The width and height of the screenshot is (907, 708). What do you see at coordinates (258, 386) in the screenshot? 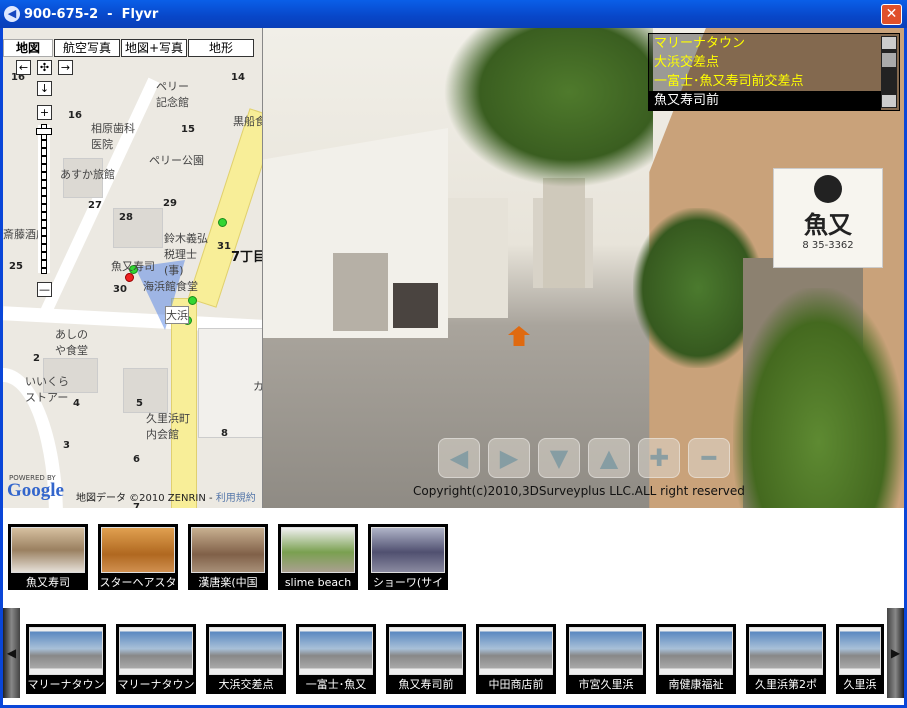
I see `map-label: カ` at bounding box center [258, 386].